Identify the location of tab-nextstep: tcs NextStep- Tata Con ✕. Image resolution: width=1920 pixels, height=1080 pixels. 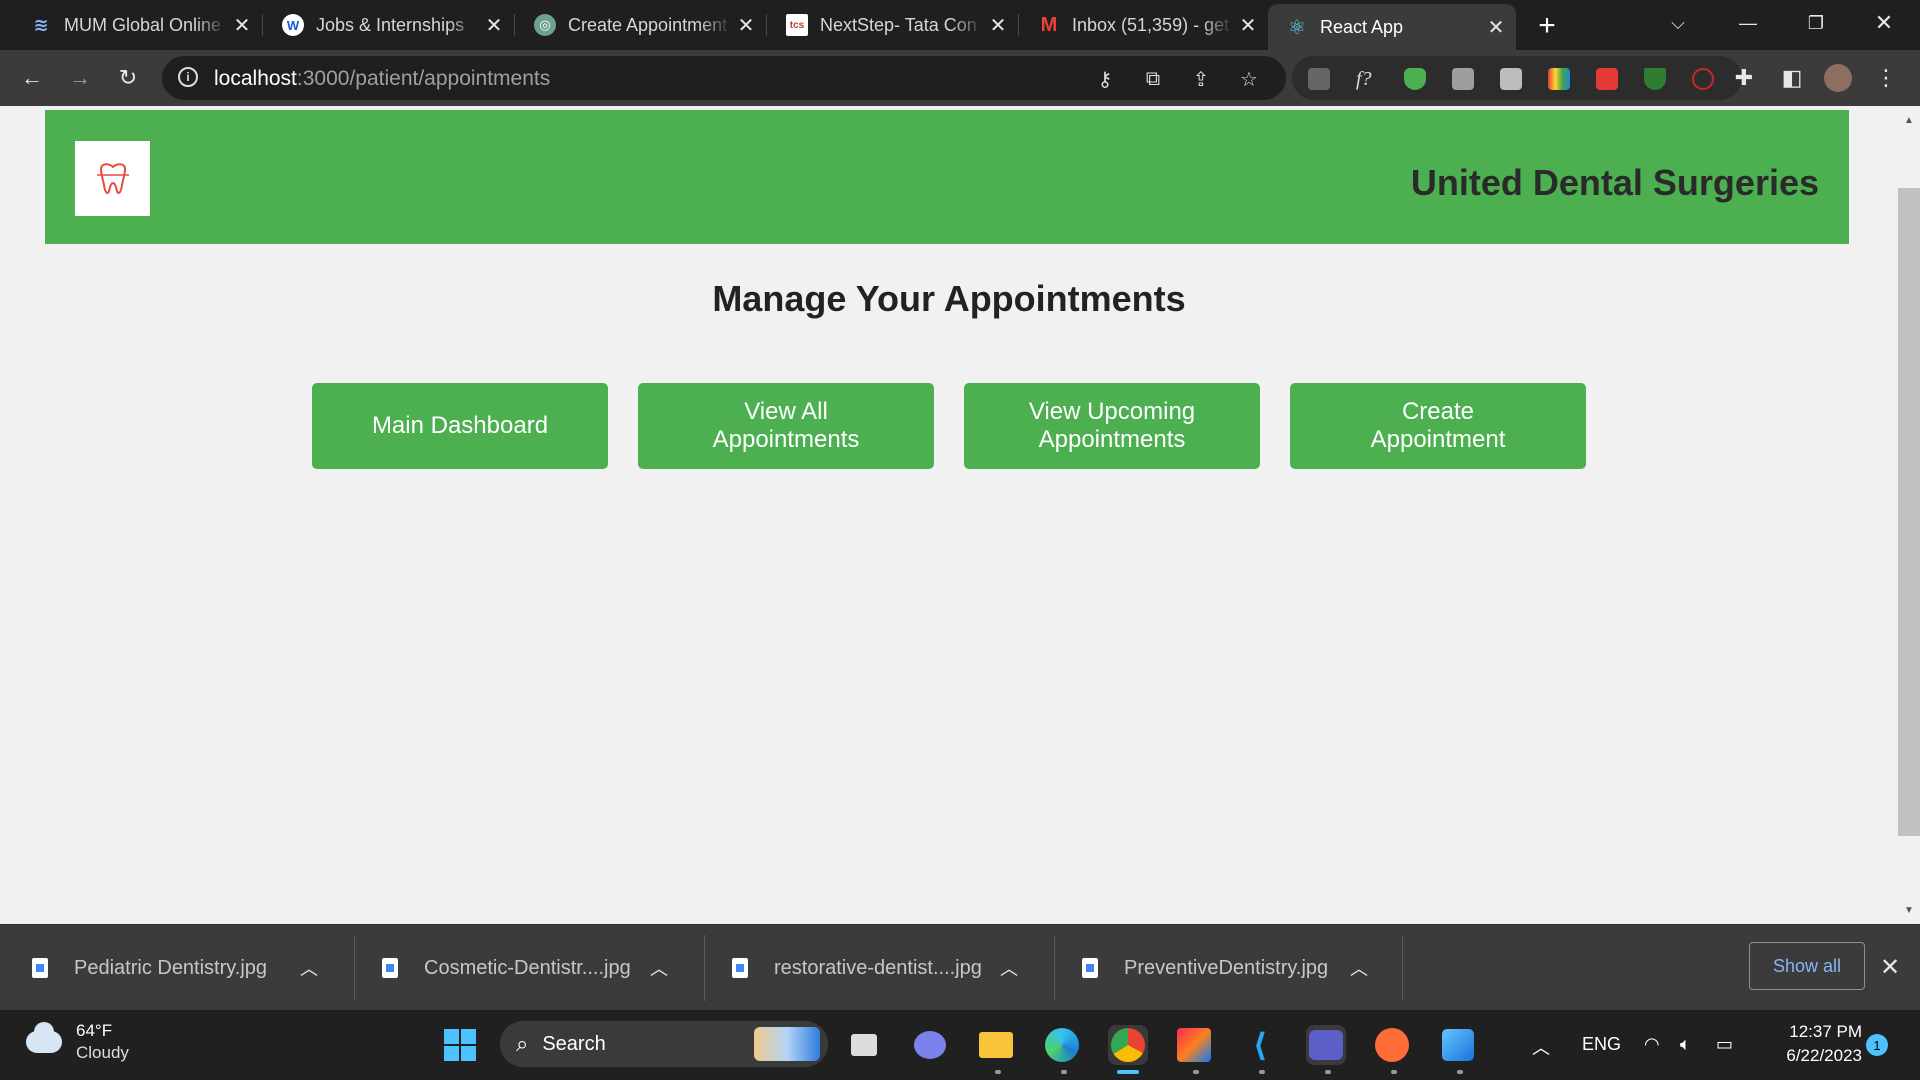
(893, 25).